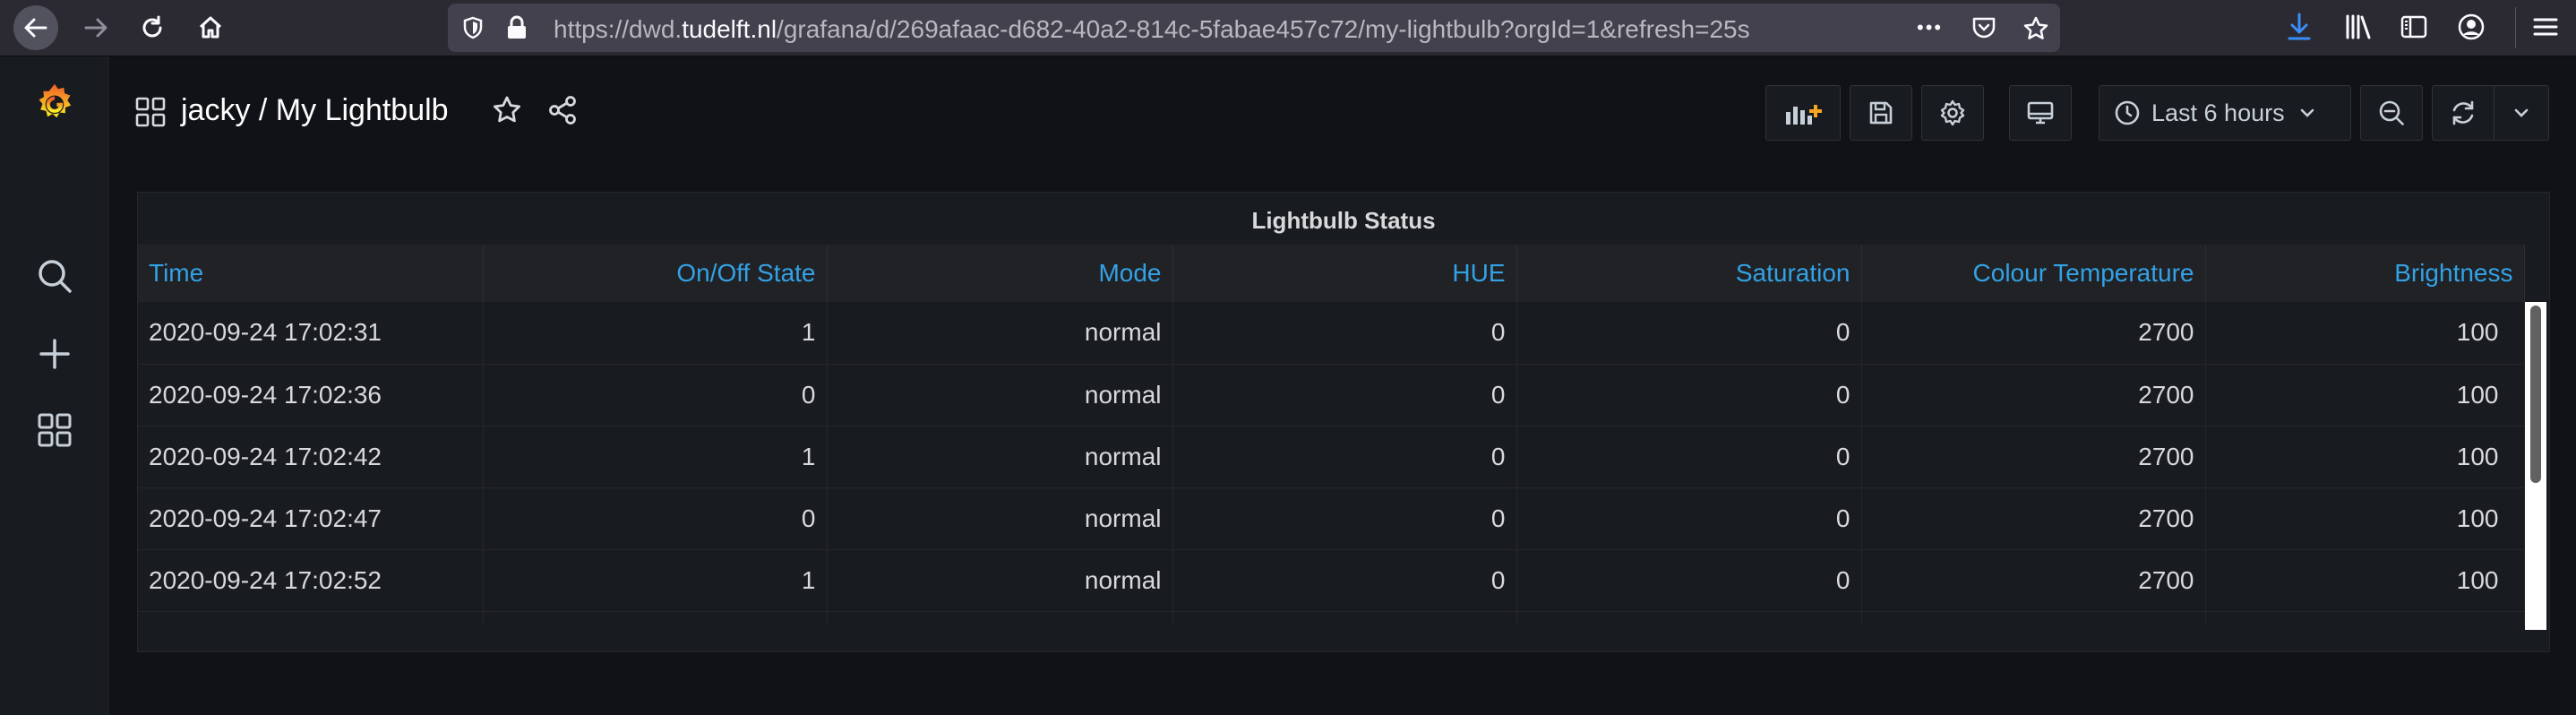 The height and width of the screenshot is (715, 2576). What do you see at coordinates (55, 100) in the screenshot?
I see `grafana-logo-icon` at bounding box center [55, 100].